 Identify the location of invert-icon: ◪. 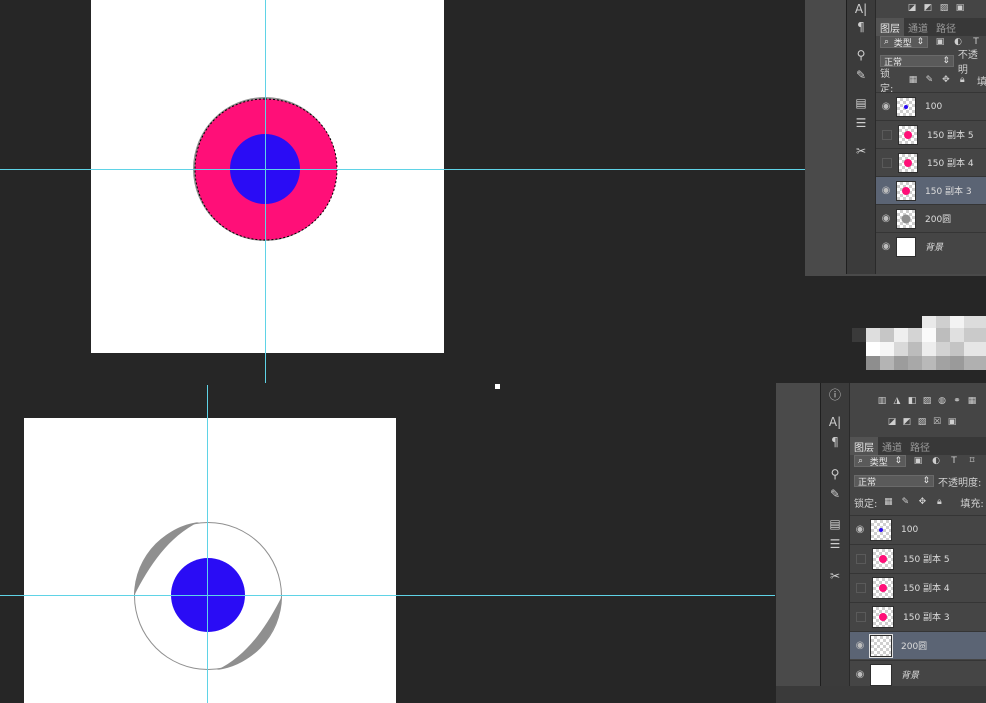
(892, 422).